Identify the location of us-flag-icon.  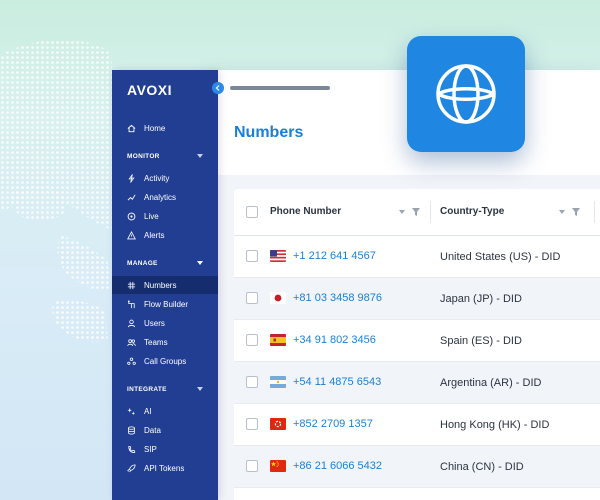
(278, 256).